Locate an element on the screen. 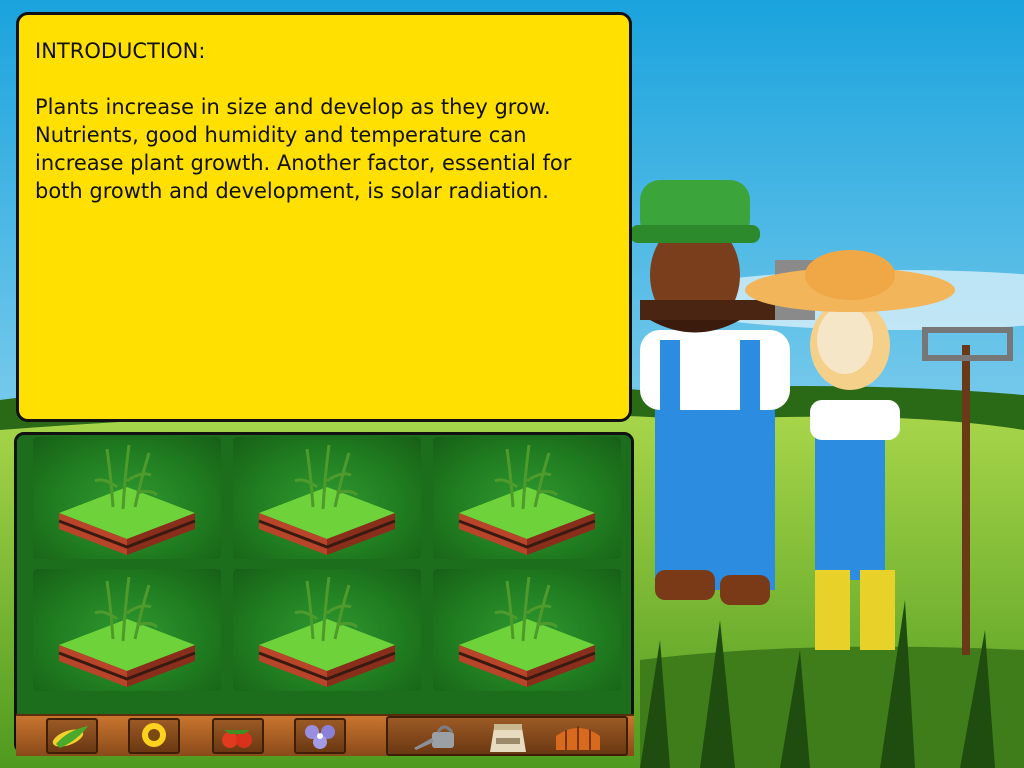 This screenshot has width=1024, height=768. fertilizer-bag-button is located at coordinates (508, 737).